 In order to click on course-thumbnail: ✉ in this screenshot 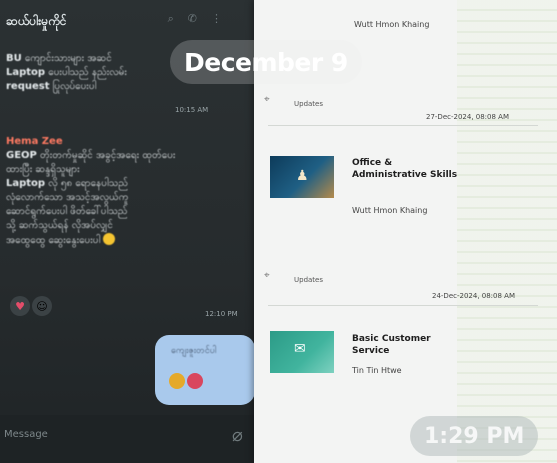, I will do `click(302, 352)`.